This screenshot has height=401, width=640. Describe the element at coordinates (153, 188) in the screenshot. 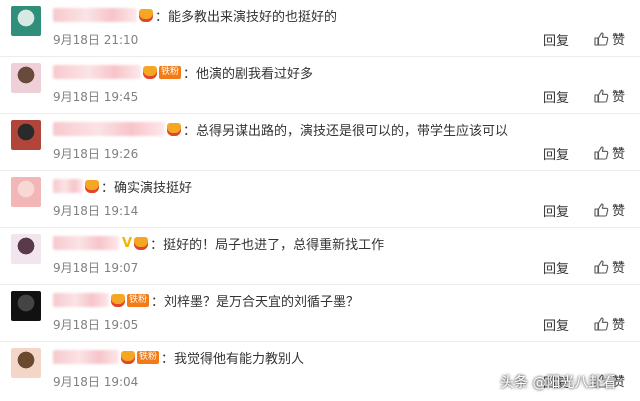

I see `comment-text: 确实演技挺好` at that location.